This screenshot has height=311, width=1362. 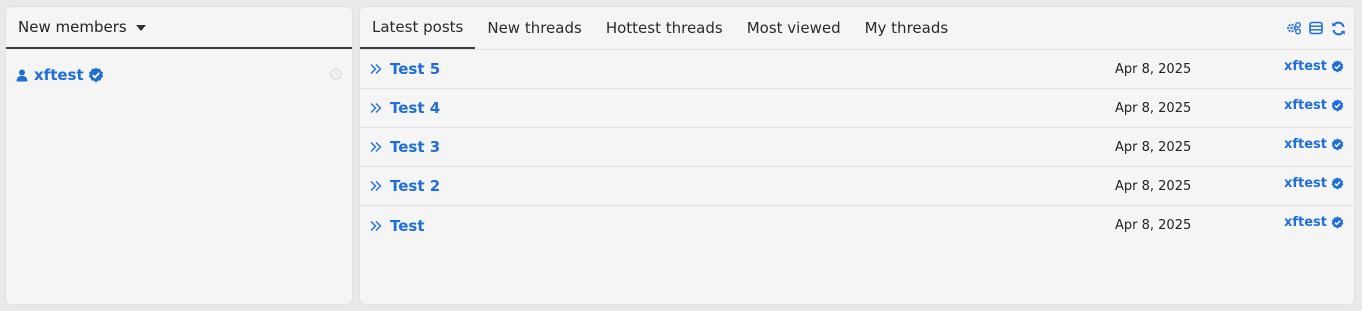 What do you see at coordinates (415, 108) in the screenshot?
I see `thread-title-link: Test 4` at bounding box center [415, 108].